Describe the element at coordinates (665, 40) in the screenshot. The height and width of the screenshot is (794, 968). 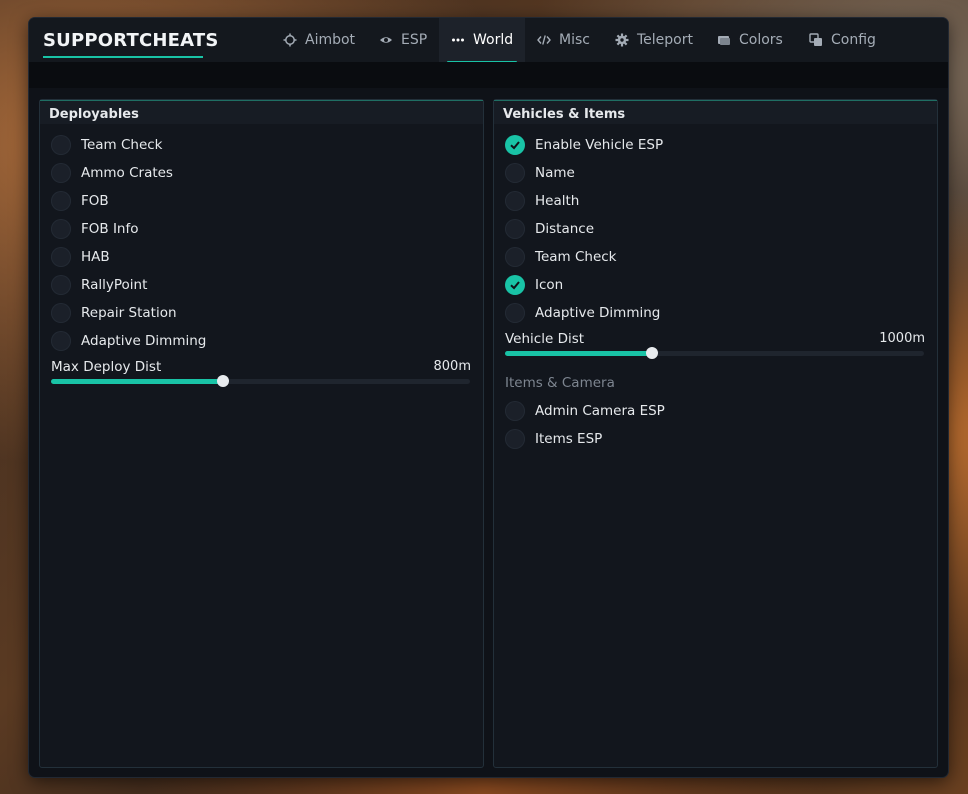
I see `tab-label: Teleport` at that location.